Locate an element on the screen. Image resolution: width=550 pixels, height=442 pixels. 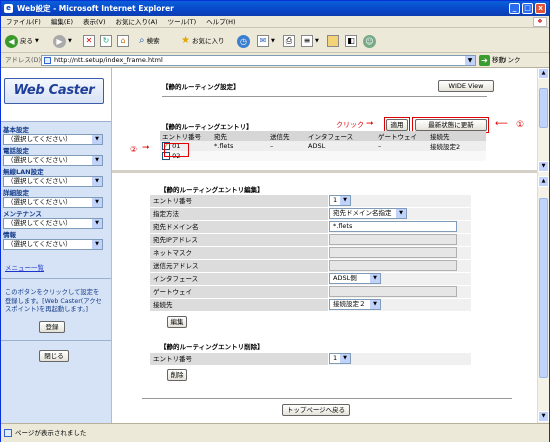
page-icon is located at coordinates (8, 433).